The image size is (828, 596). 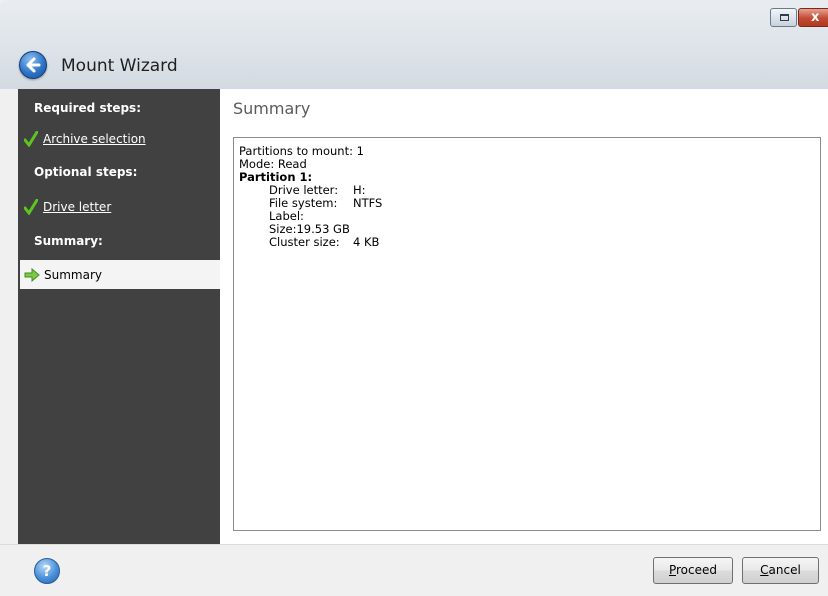 What do you see at coordinates (815, 17) in the screenshot?
I see `close-icon: x` at bounding box center [815, 17].